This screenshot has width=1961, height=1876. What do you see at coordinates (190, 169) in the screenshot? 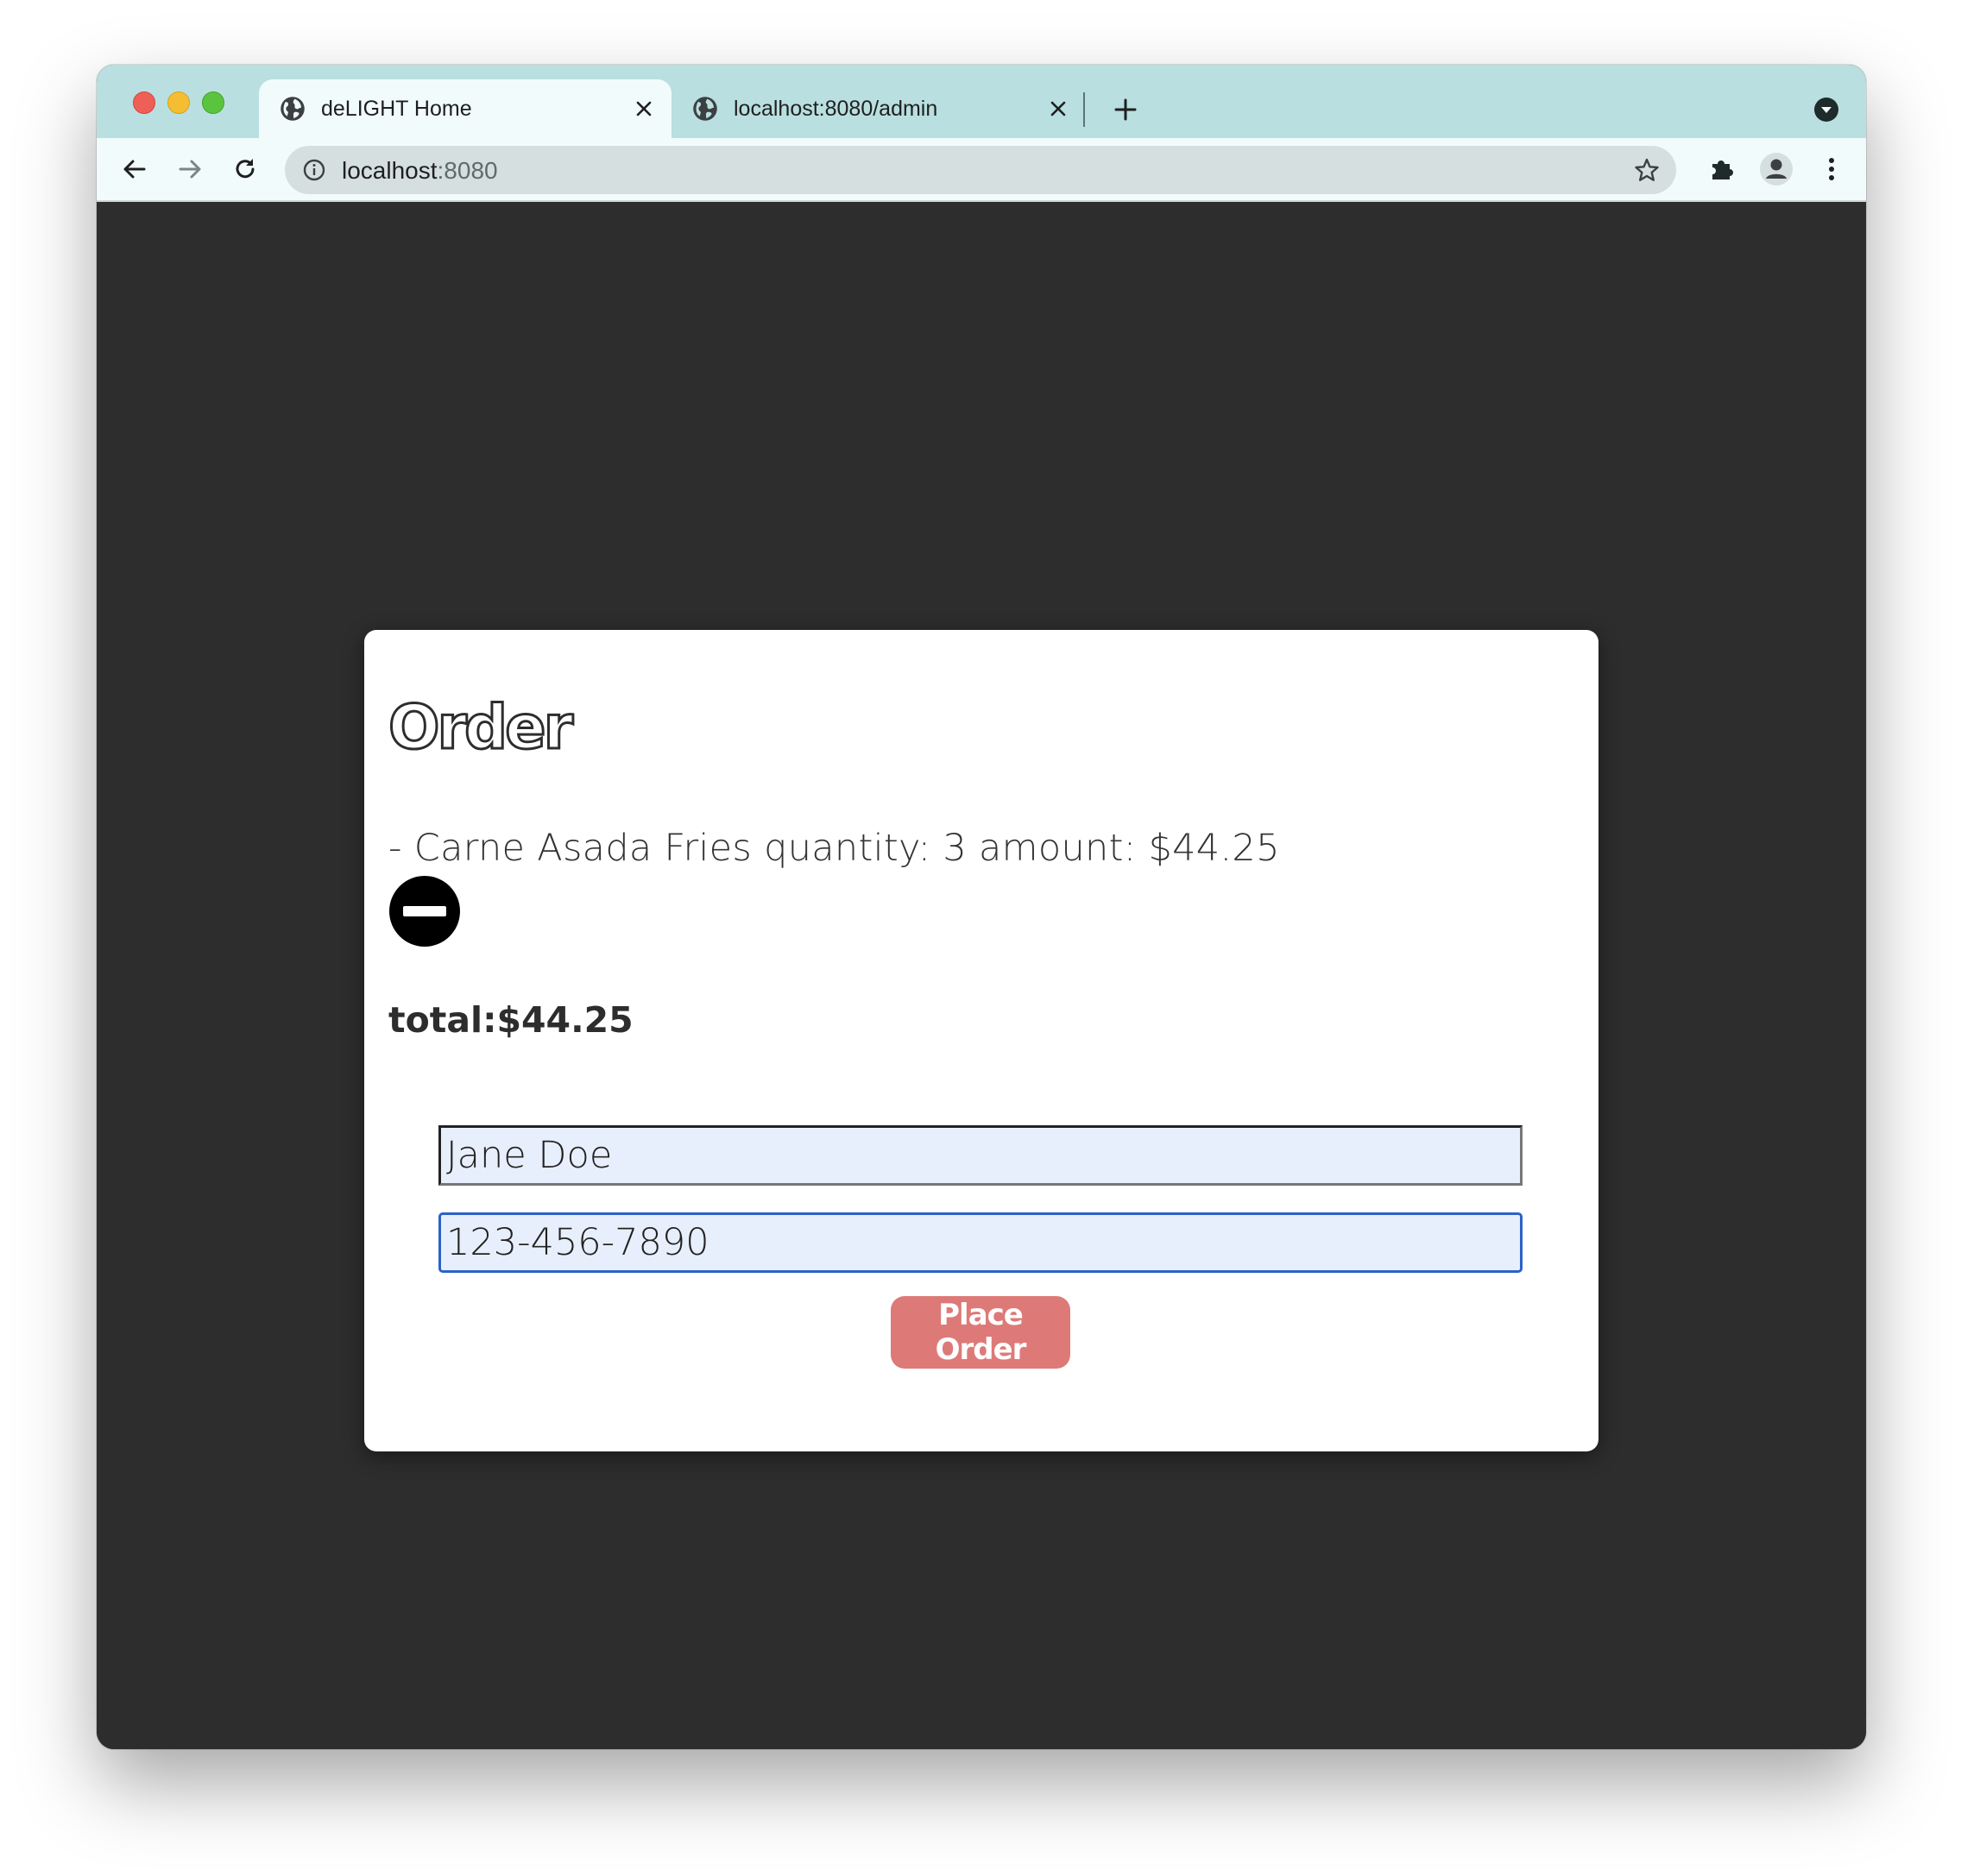
I see `forward-arrow-icon` at bounding box center [190, 169].